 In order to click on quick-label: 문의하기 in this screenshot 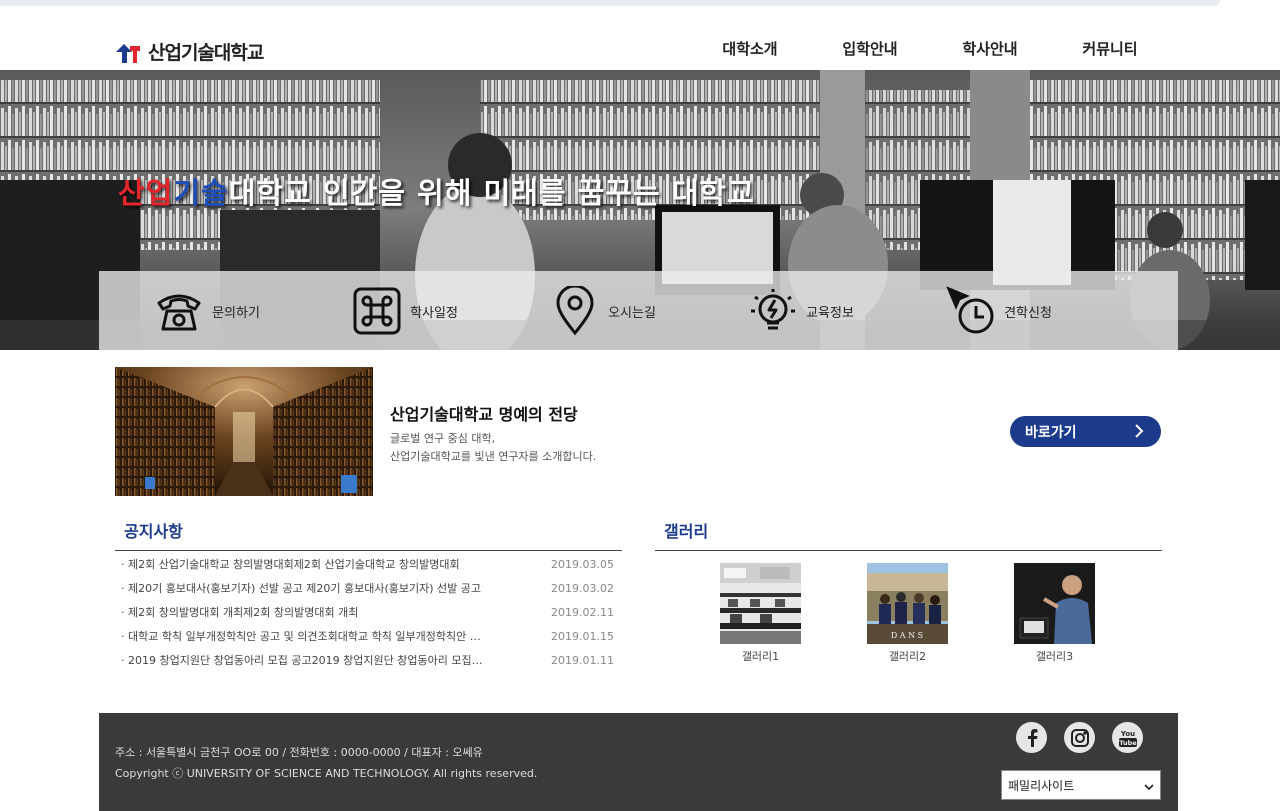, I will do `click(236, 313)`.